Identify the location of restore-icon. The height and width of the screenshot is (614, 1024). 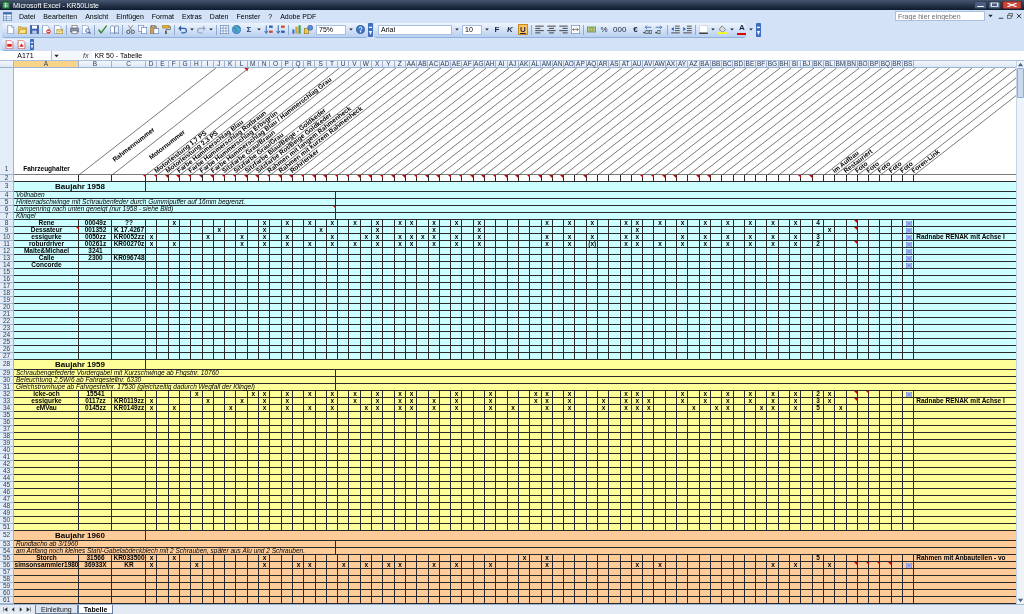
(1010, 16).